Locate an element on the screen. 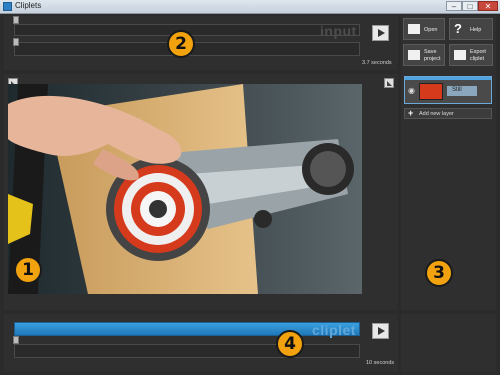 This screenshot has width=500, height=375. window-title: Cliplets is located at coordinates (28, 5).